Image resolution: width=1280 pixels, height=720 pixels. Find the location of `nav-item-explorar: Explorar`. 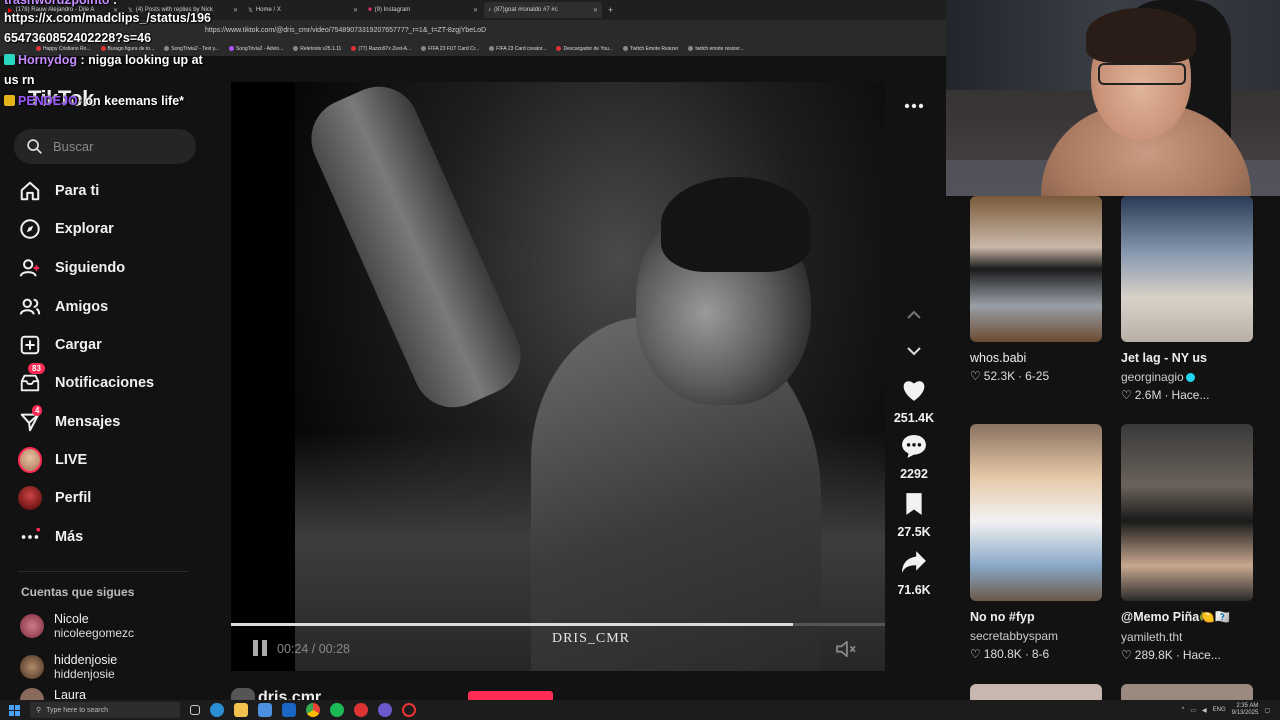

nav-item-explorar: Explorar is located at coordinates (108, 229).